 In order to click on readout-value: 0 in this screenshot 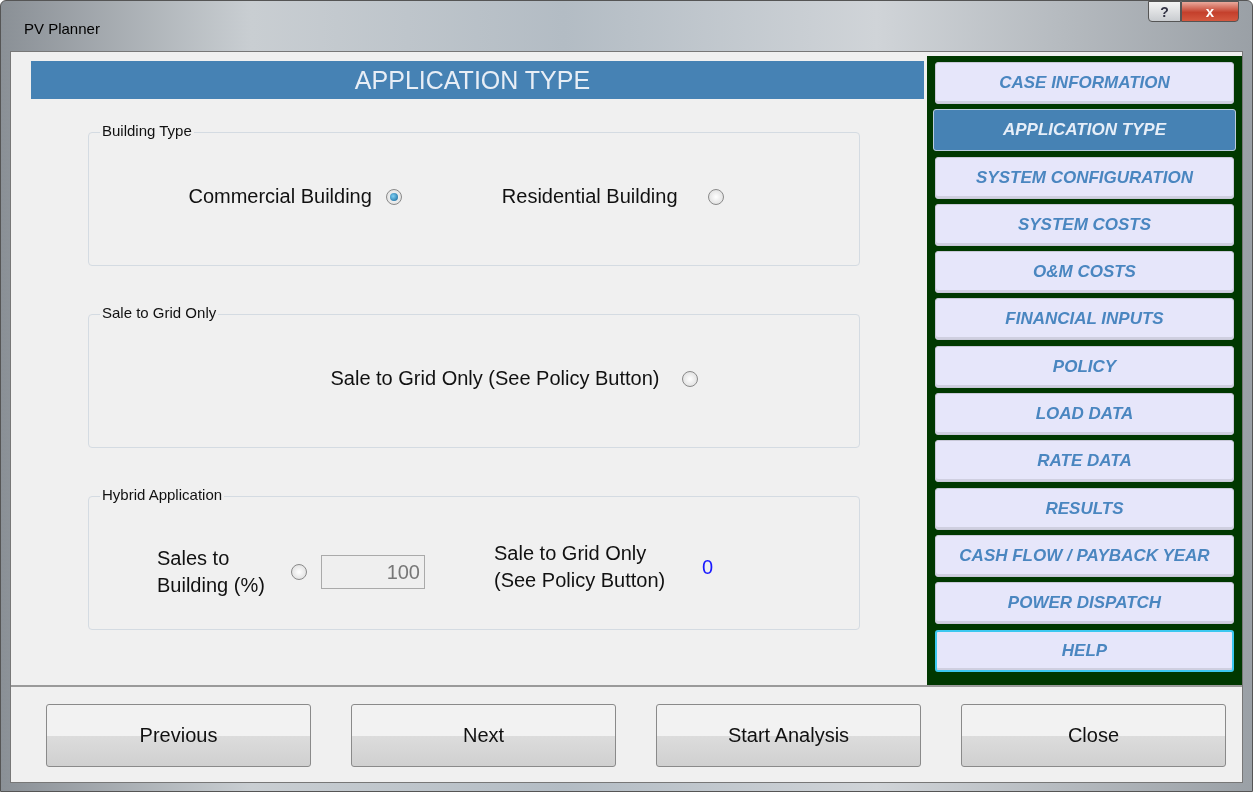, I will do `click(708, 567)`.